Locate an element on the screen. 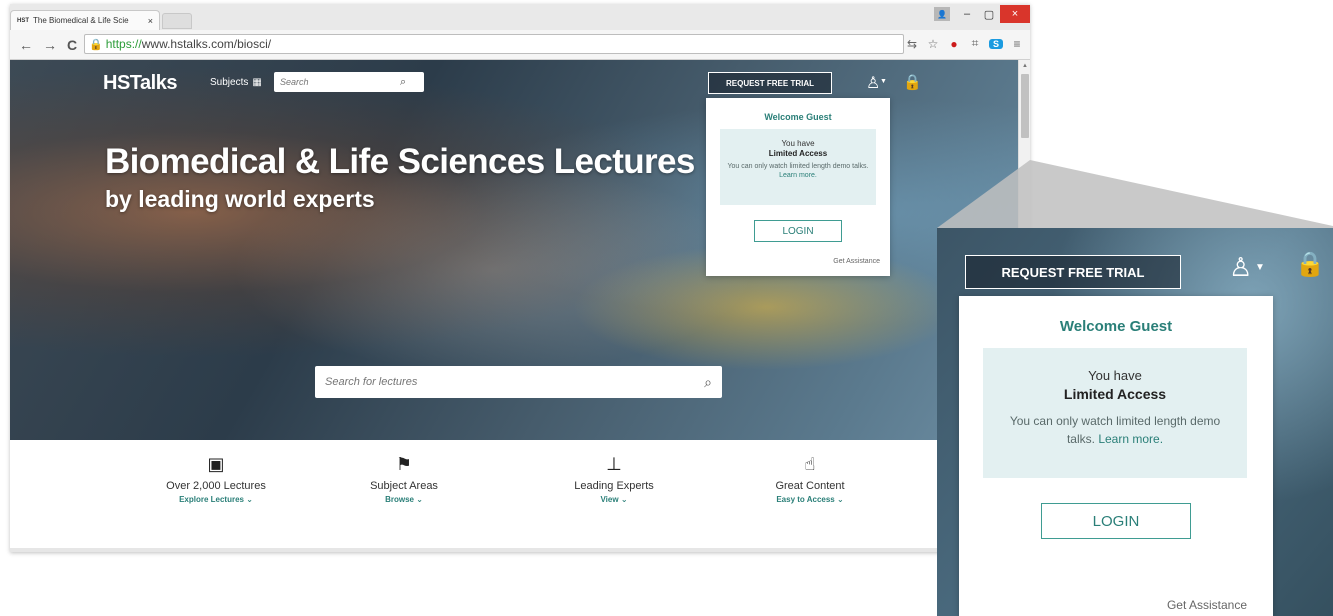 This screenshot has width=1333, height=616. learn-more-link: Learn more. is located at coordinates (1130, 439).